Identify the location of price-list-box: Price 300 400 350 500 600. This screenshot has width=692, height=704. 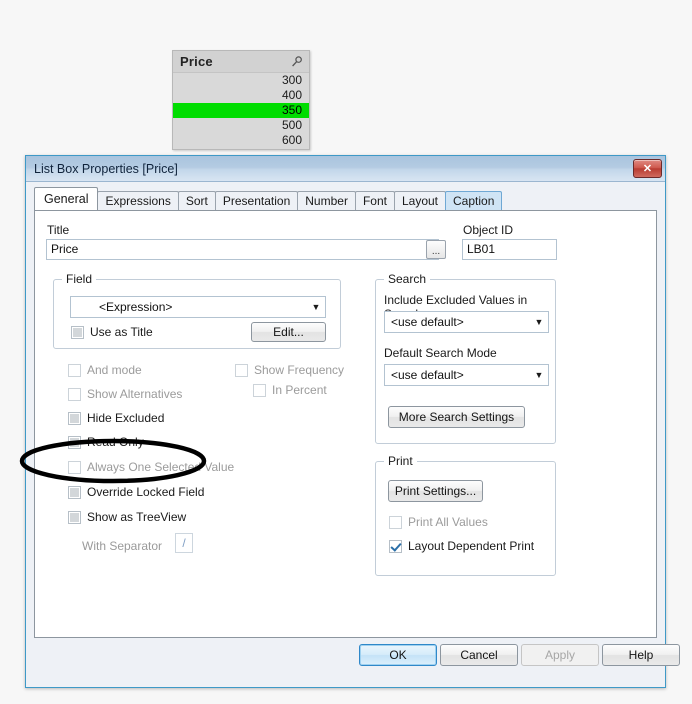
(241, 100).